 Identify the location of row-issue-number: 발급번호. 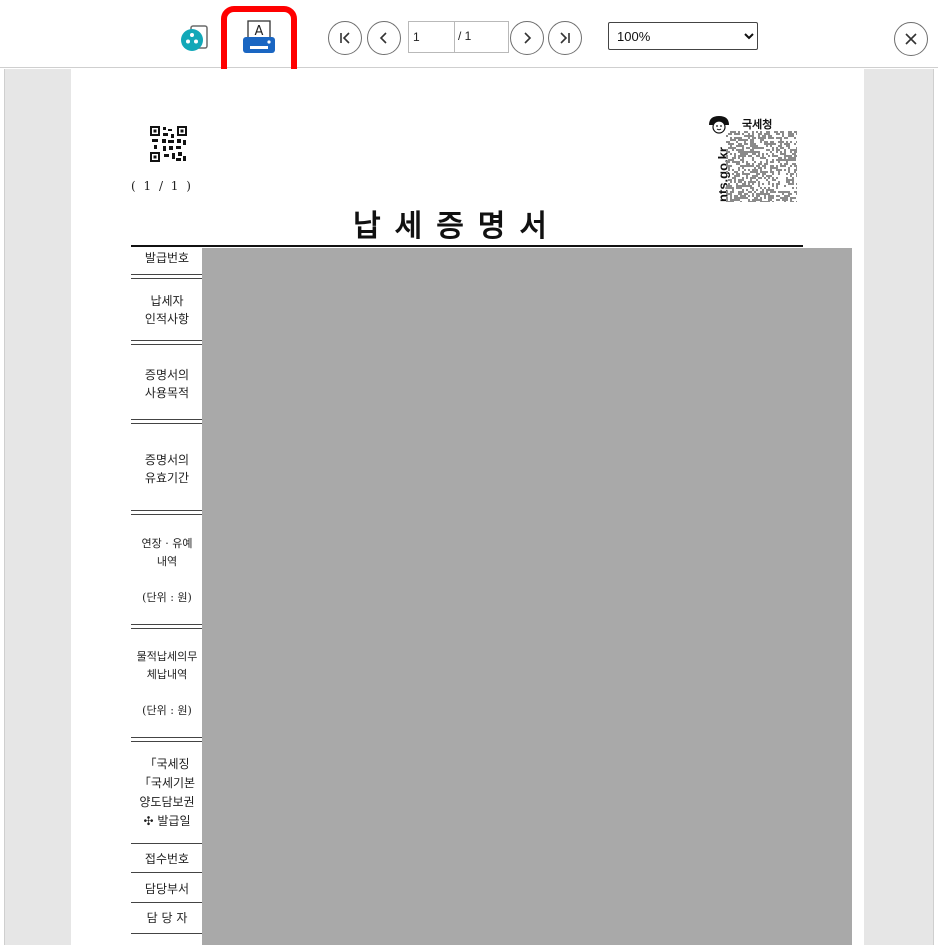
(167, 258).